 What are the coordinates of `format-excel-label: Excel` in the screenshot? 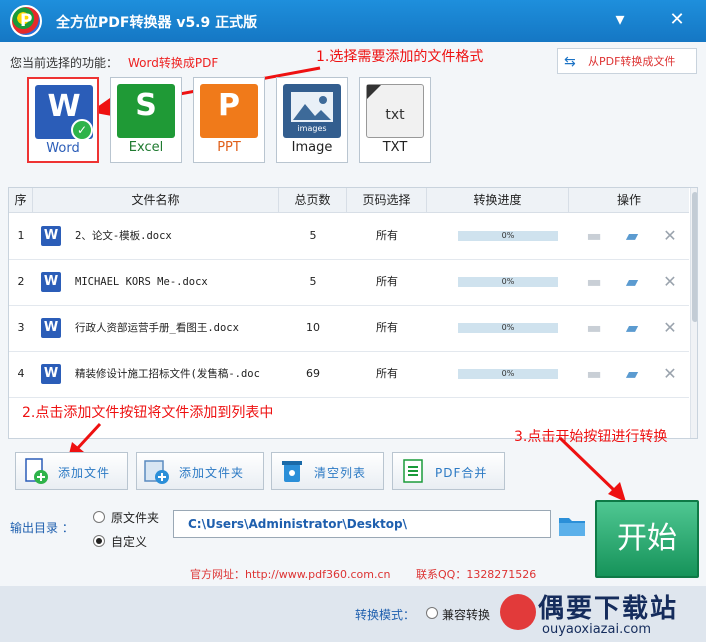 It's located at (146, 147).